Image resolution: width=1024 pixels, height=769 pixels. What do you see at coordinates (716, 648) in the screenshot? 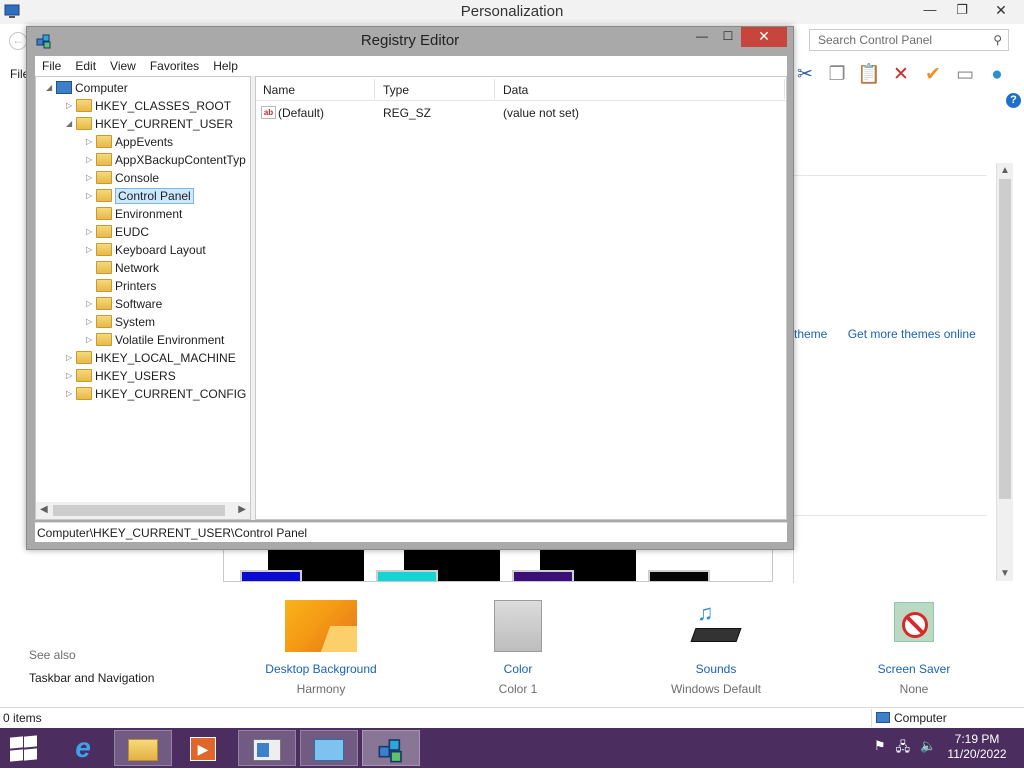
I see `sounds-item: ♫ Sounds Windows Default` at bounding box center [716, 648].